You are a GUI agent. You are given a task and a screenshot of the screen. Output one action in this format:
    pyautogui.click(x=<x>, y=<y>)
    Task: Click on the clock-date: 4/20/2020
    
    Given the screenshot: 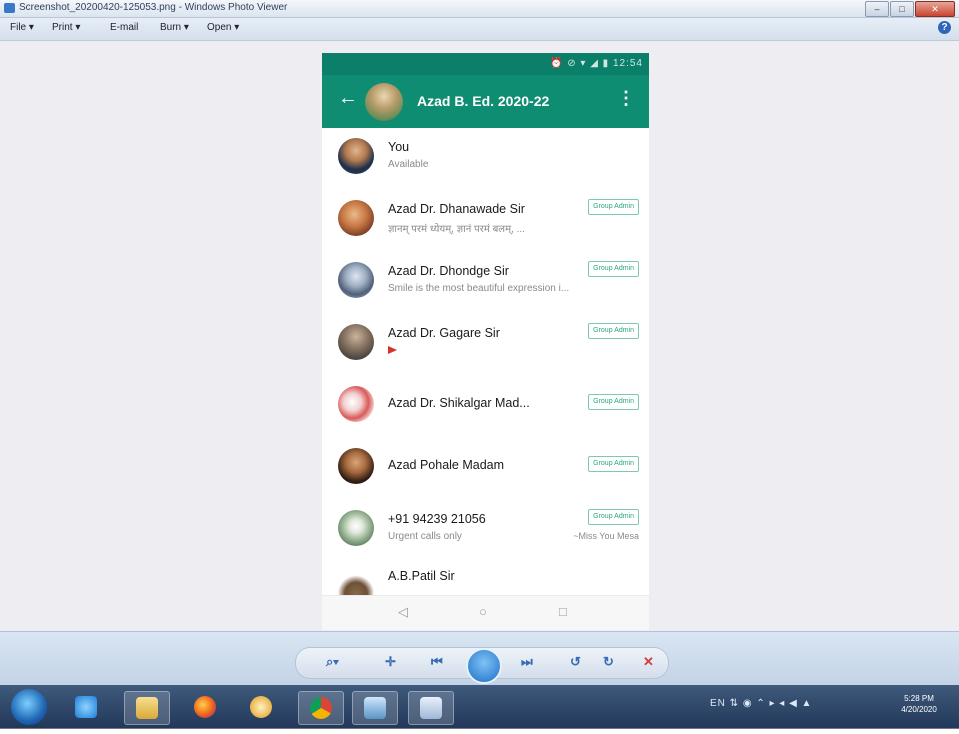 What is the action you would take?
    pyautogui.click(x=919, y=709)
    